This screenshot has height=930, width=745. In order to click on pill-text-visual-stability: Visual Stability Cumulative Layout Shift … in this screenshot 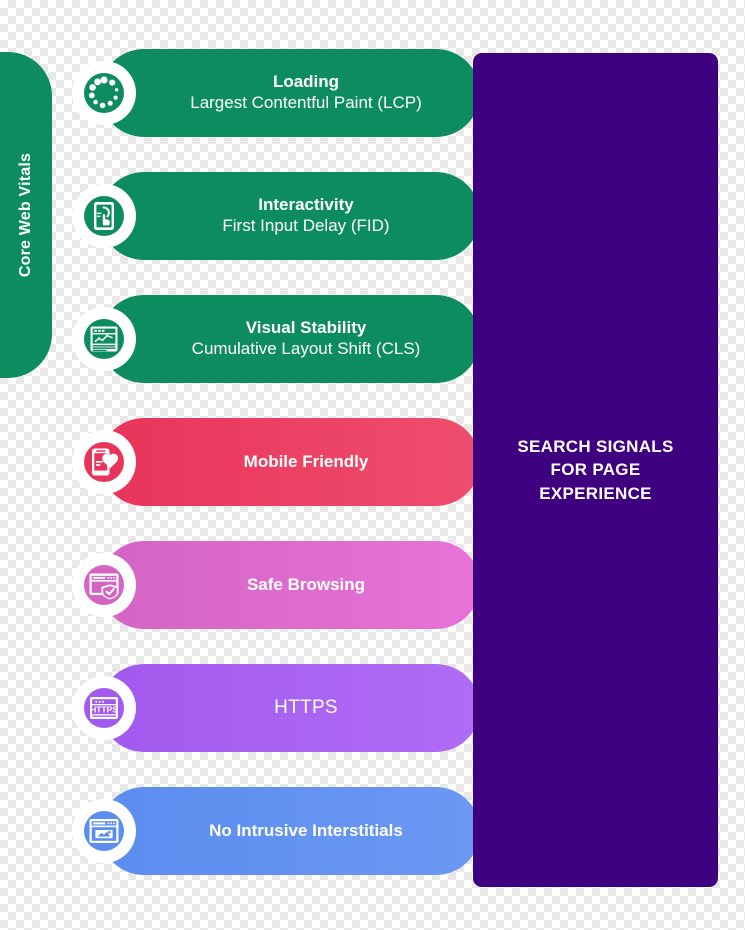, I will do `click(306, 338)`.